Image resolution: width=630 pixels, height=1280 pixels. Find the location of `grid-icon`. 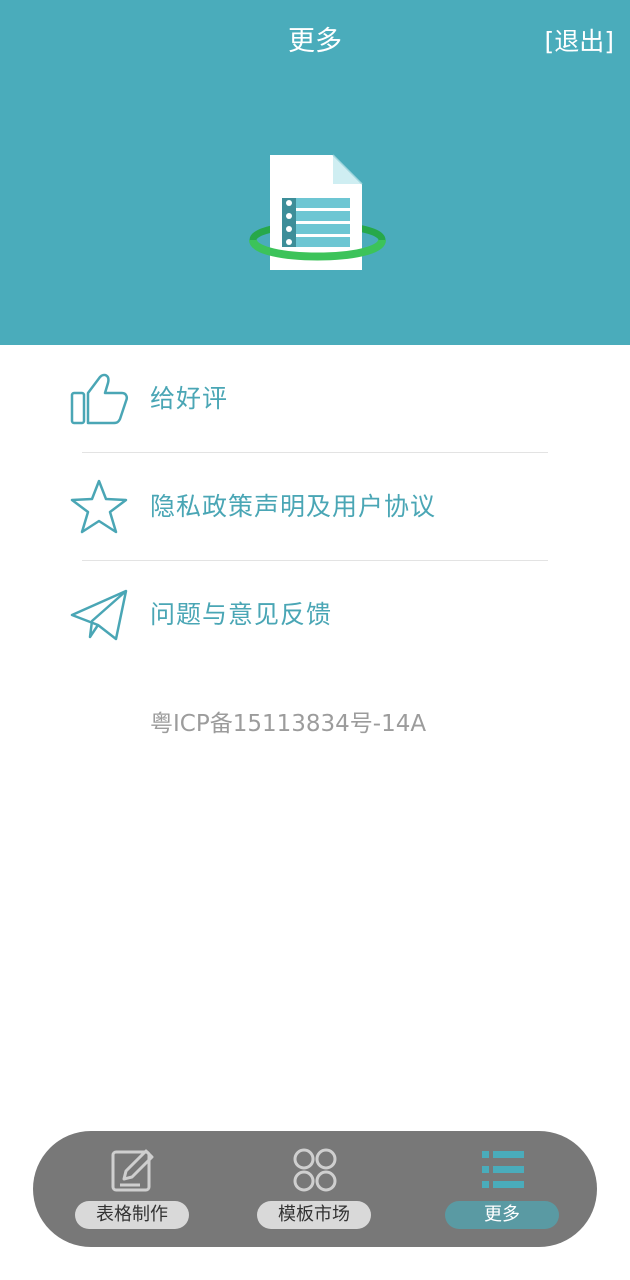

grid-icon is located at coordinates (315, 1170).